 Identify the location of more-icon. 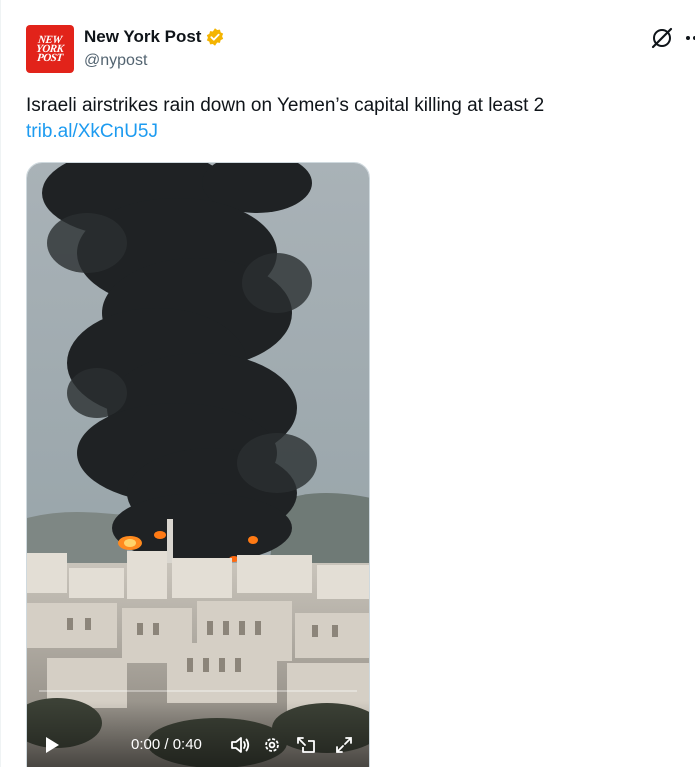
(690, 38).